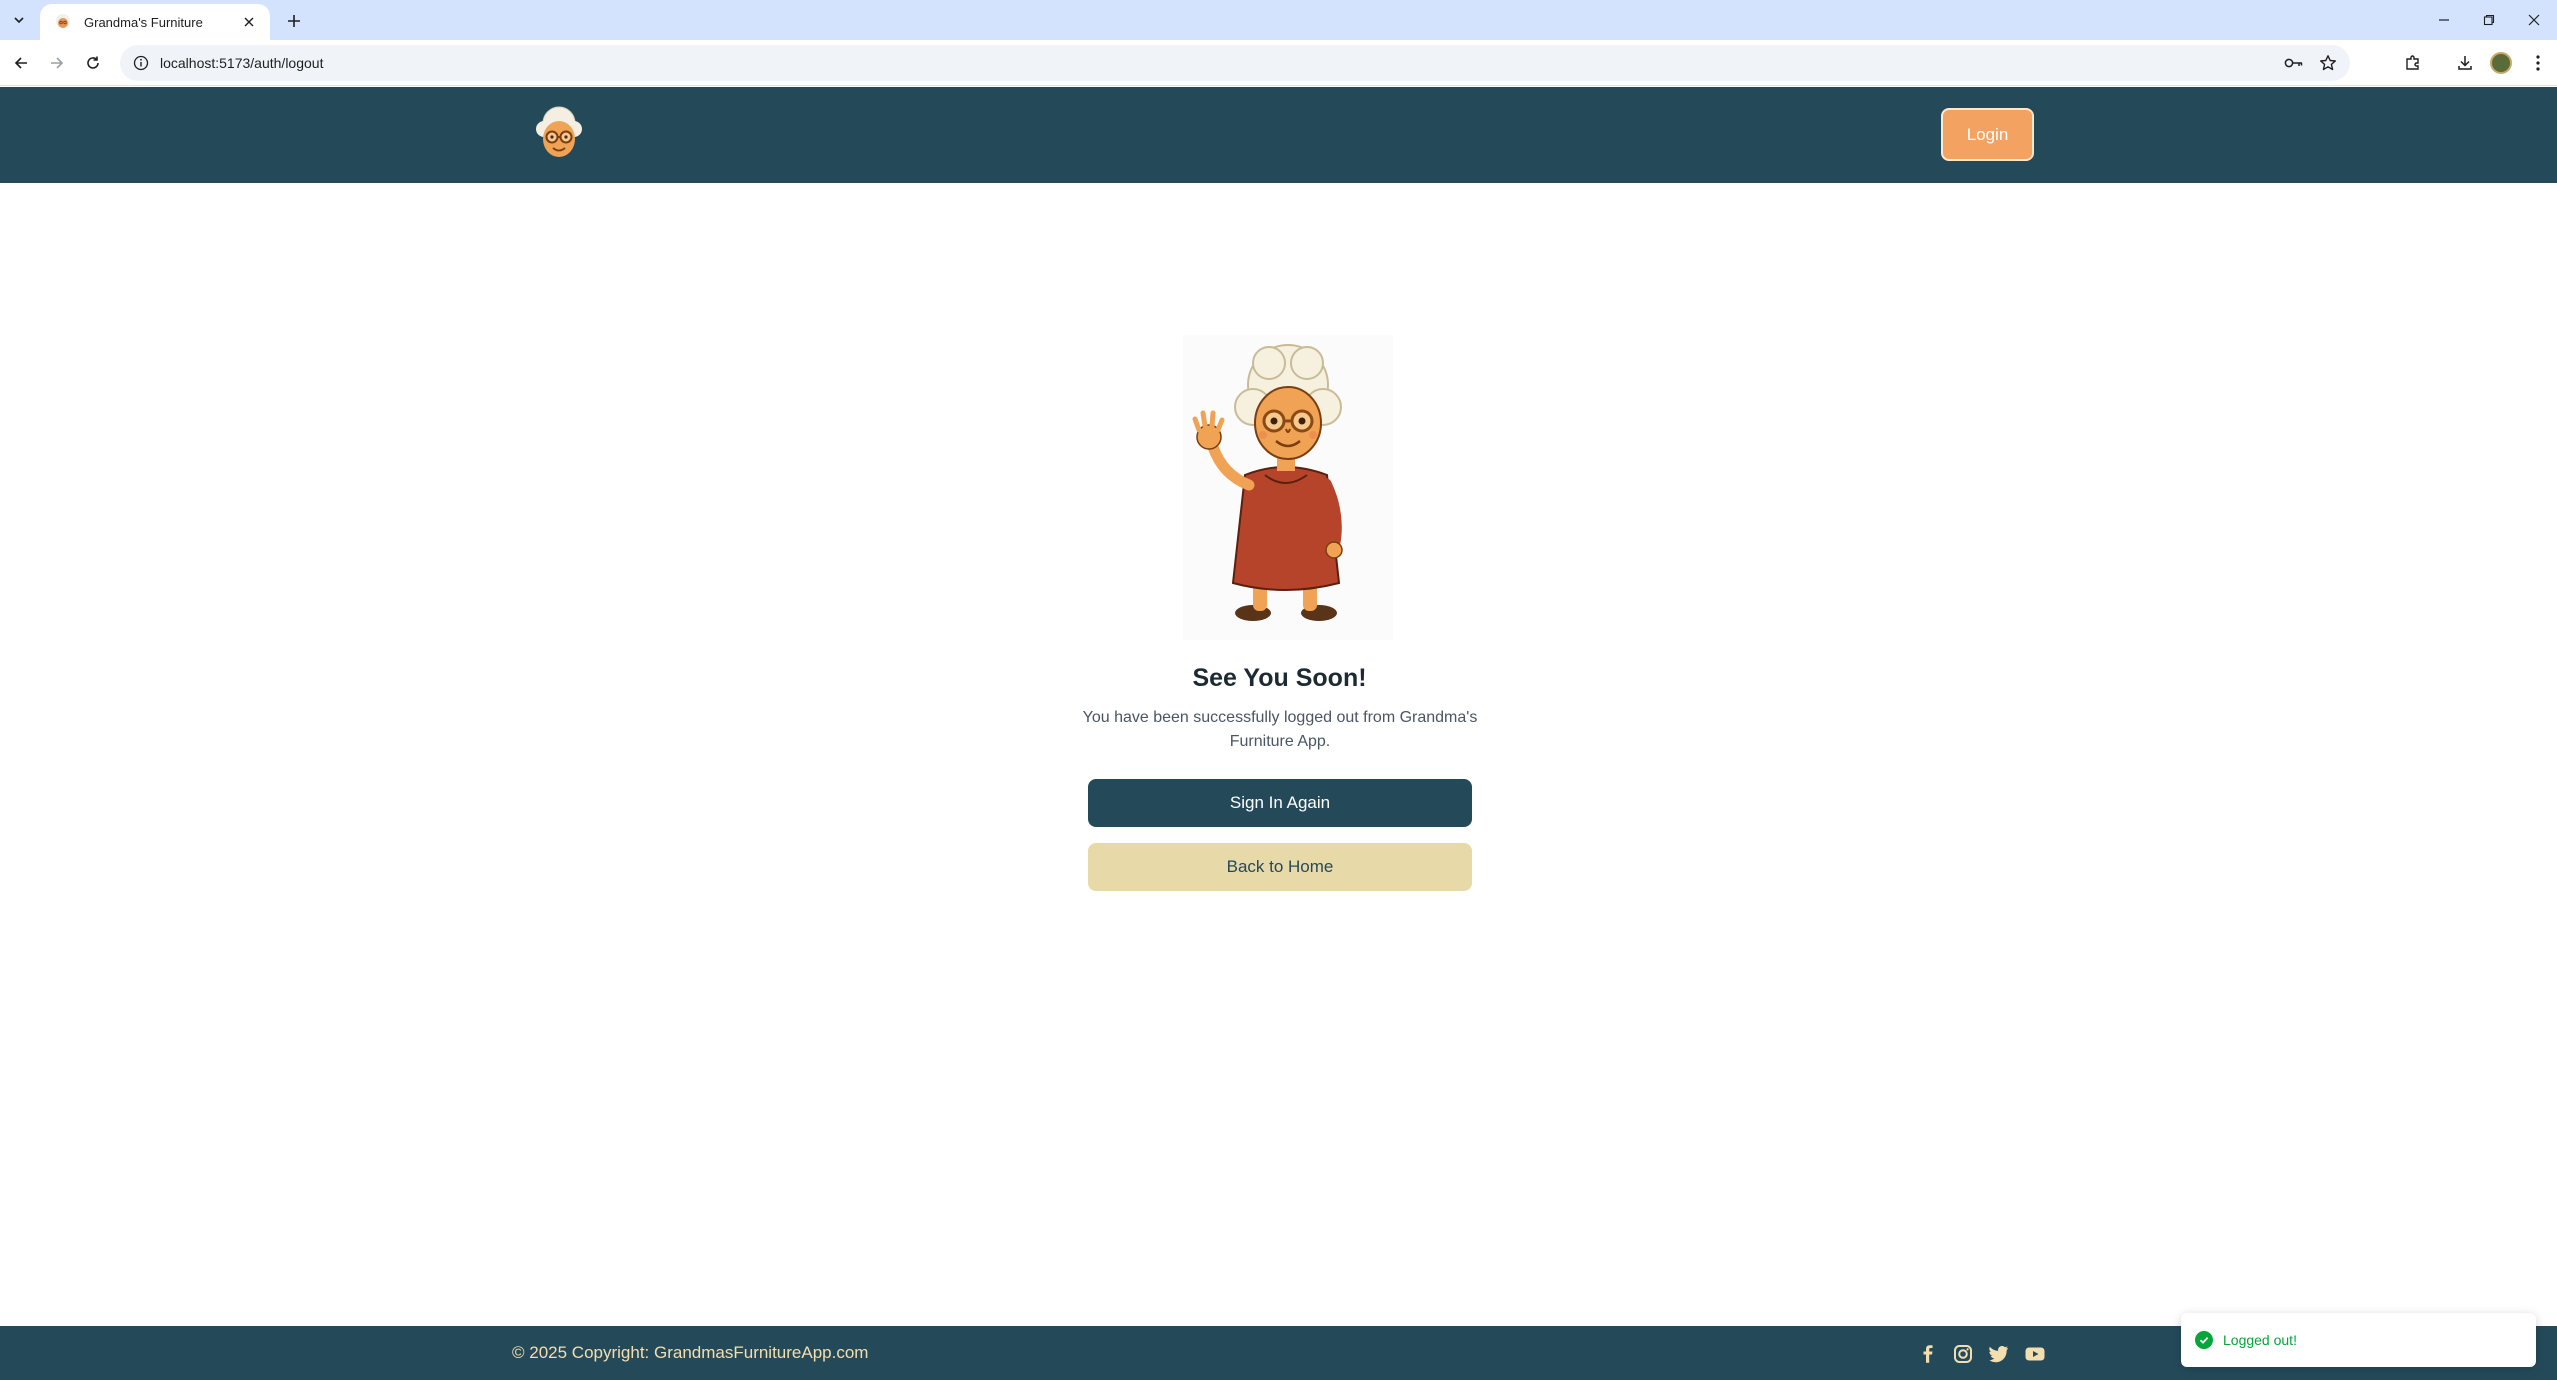 The width and height of the screenshot is (2557, 1380). Describe the element at coordinates (2204, 1340) in the screenshot. I see `check-circle-icon` at that location.